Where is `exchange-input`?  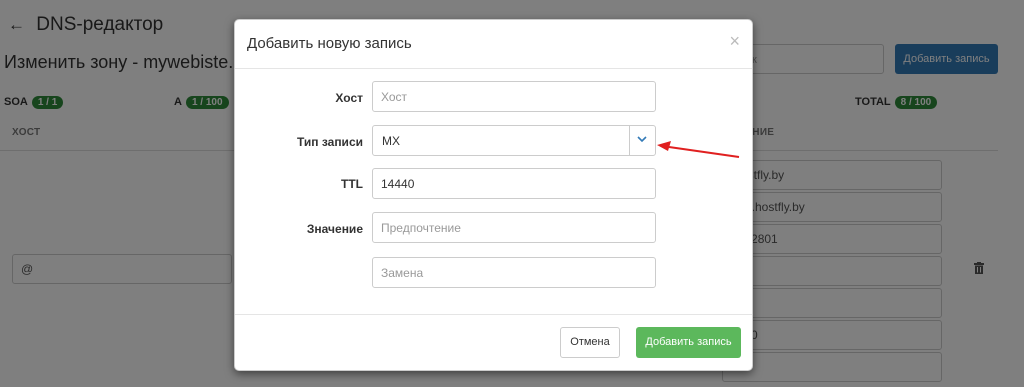 exchange-input is located at coordinates (514, 272).